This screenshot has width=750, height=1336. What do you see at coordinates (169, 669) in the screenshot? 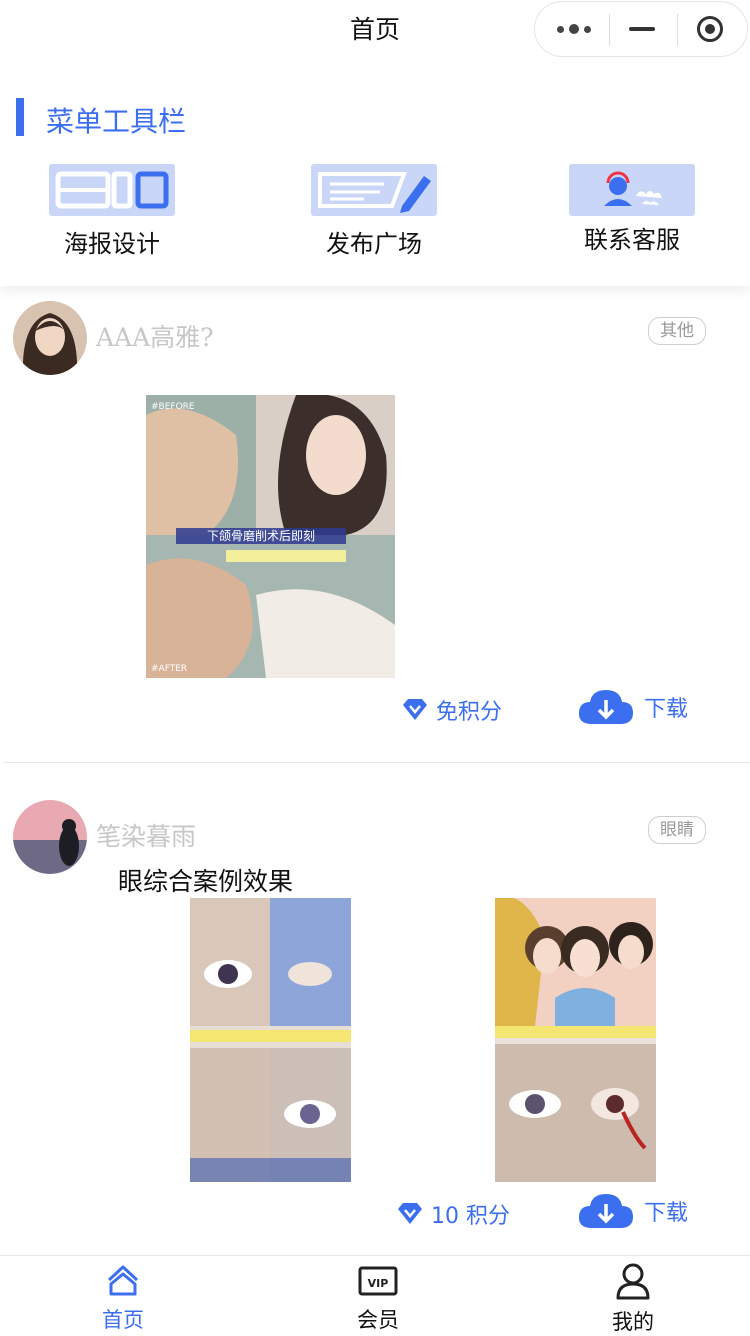
I see `image-text-after: #AFTER` at bounding box center [169, 669].